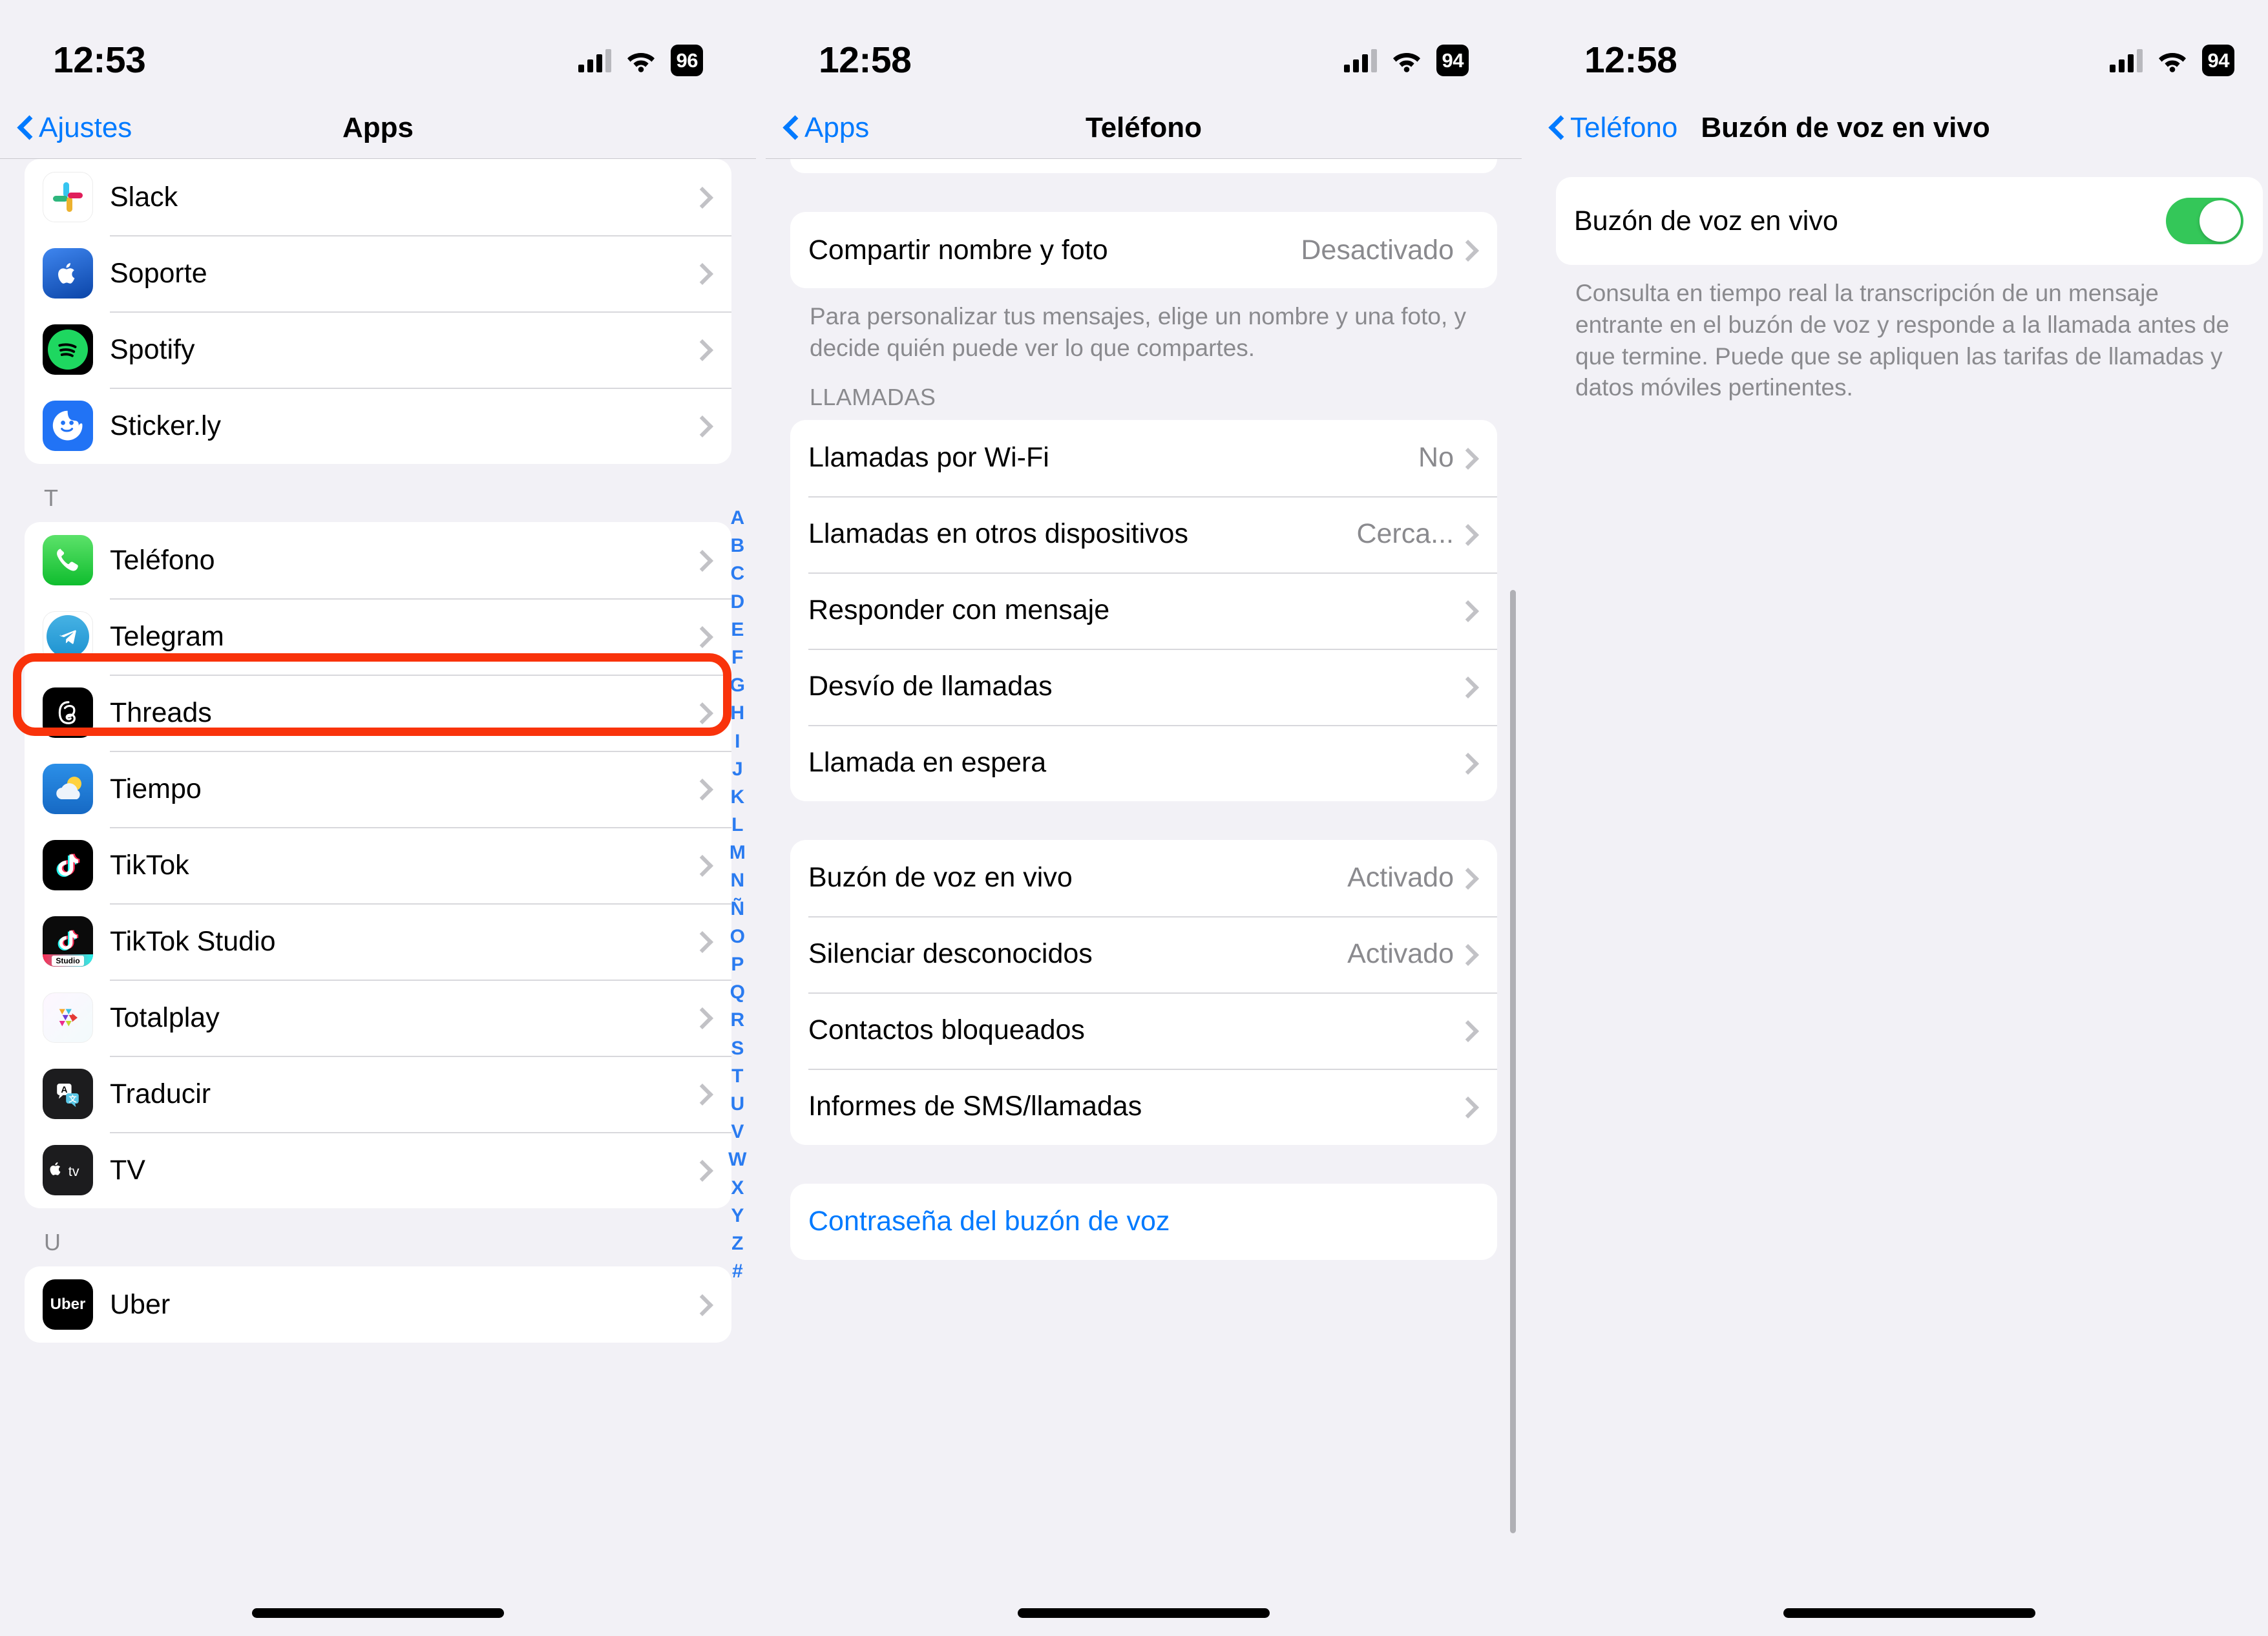 The width and height of the screenshot is (2268, 1636). Describe the element at coordinates (1143, 954) in the screenshot. I see `row-silenciar-desconocidos: Silenciar desconocidos Activado` at that location.